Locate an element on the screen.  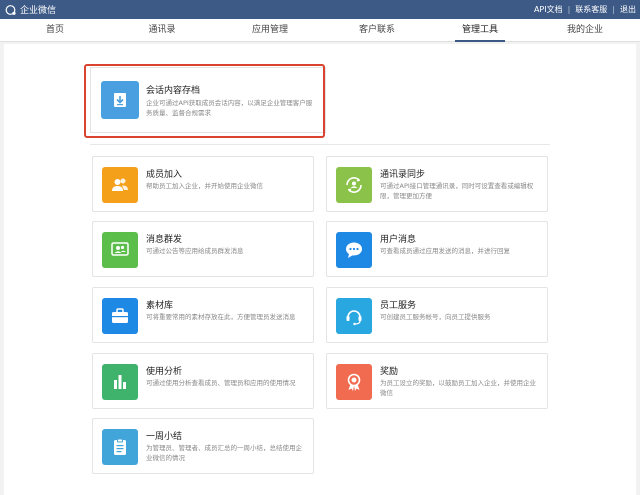
tool-card-weekly-summary: 一周小结 为管理员、管理者、成员汇总的一周小结，总结使用企业微信的情况 is located at coordinates (203, 446).